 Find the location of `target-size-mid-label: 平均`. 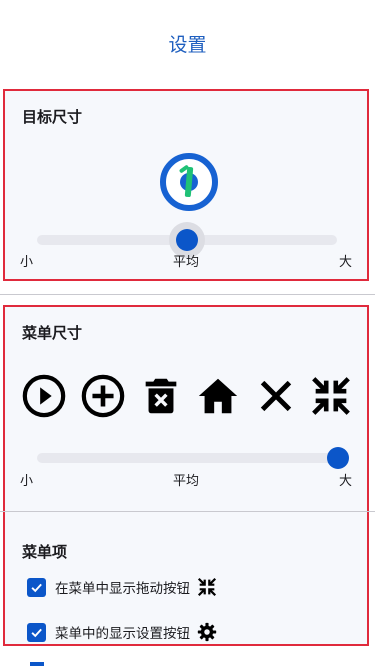

target-size-mid-label: 平均 is located at coordinates (186, 262).